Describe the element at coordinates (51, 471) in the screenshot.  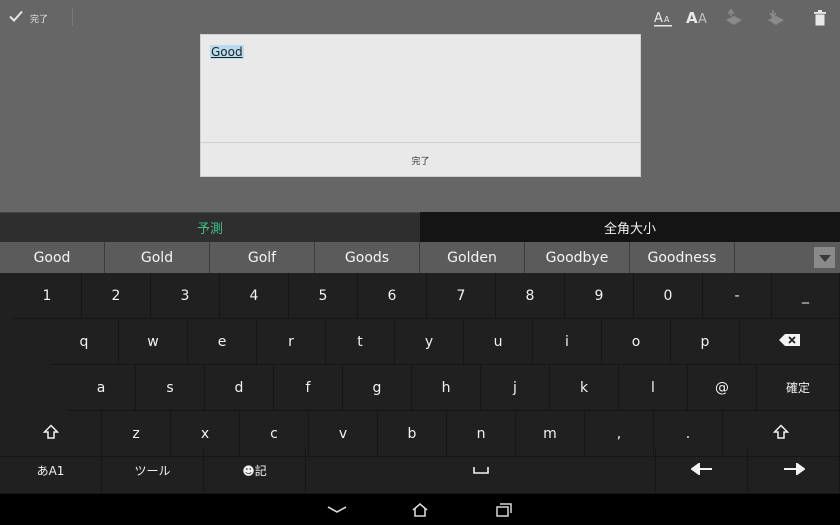
I see `input-mode-key: あA1` at that location.